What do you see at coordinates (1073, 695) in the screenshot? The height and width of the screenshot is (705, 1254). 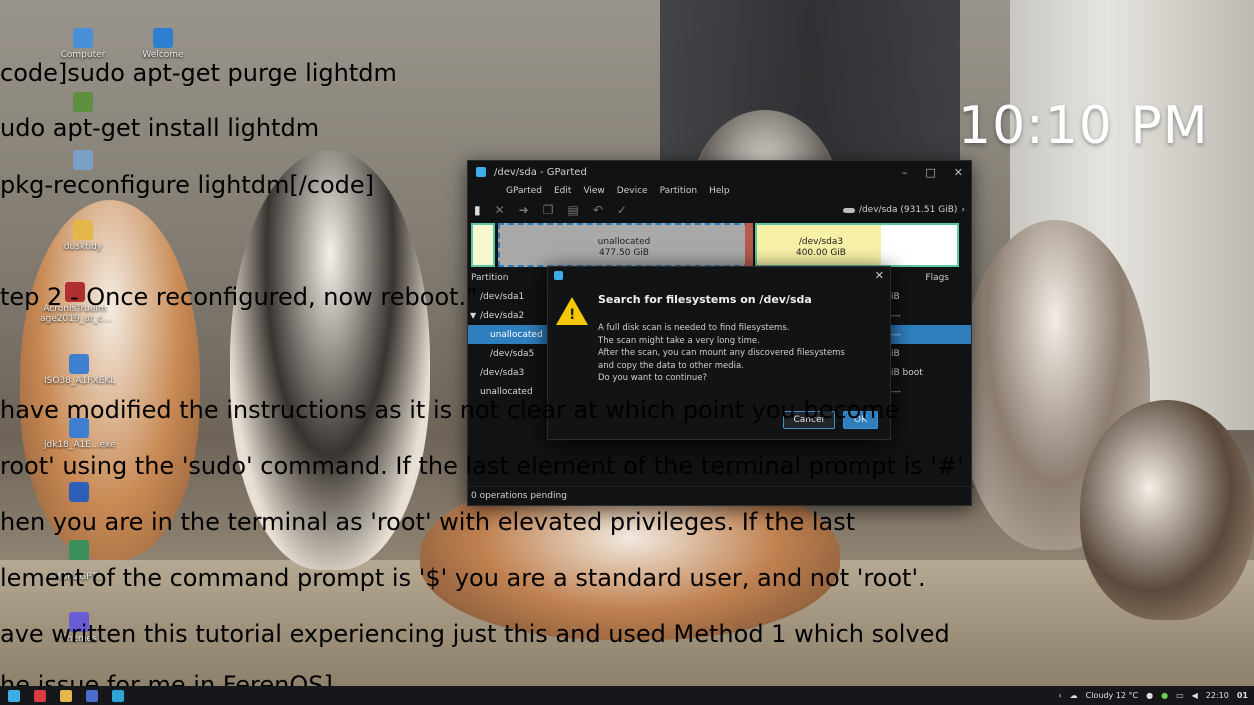 I see `weather-icon: ☁` at bounding box center [1073, 695].